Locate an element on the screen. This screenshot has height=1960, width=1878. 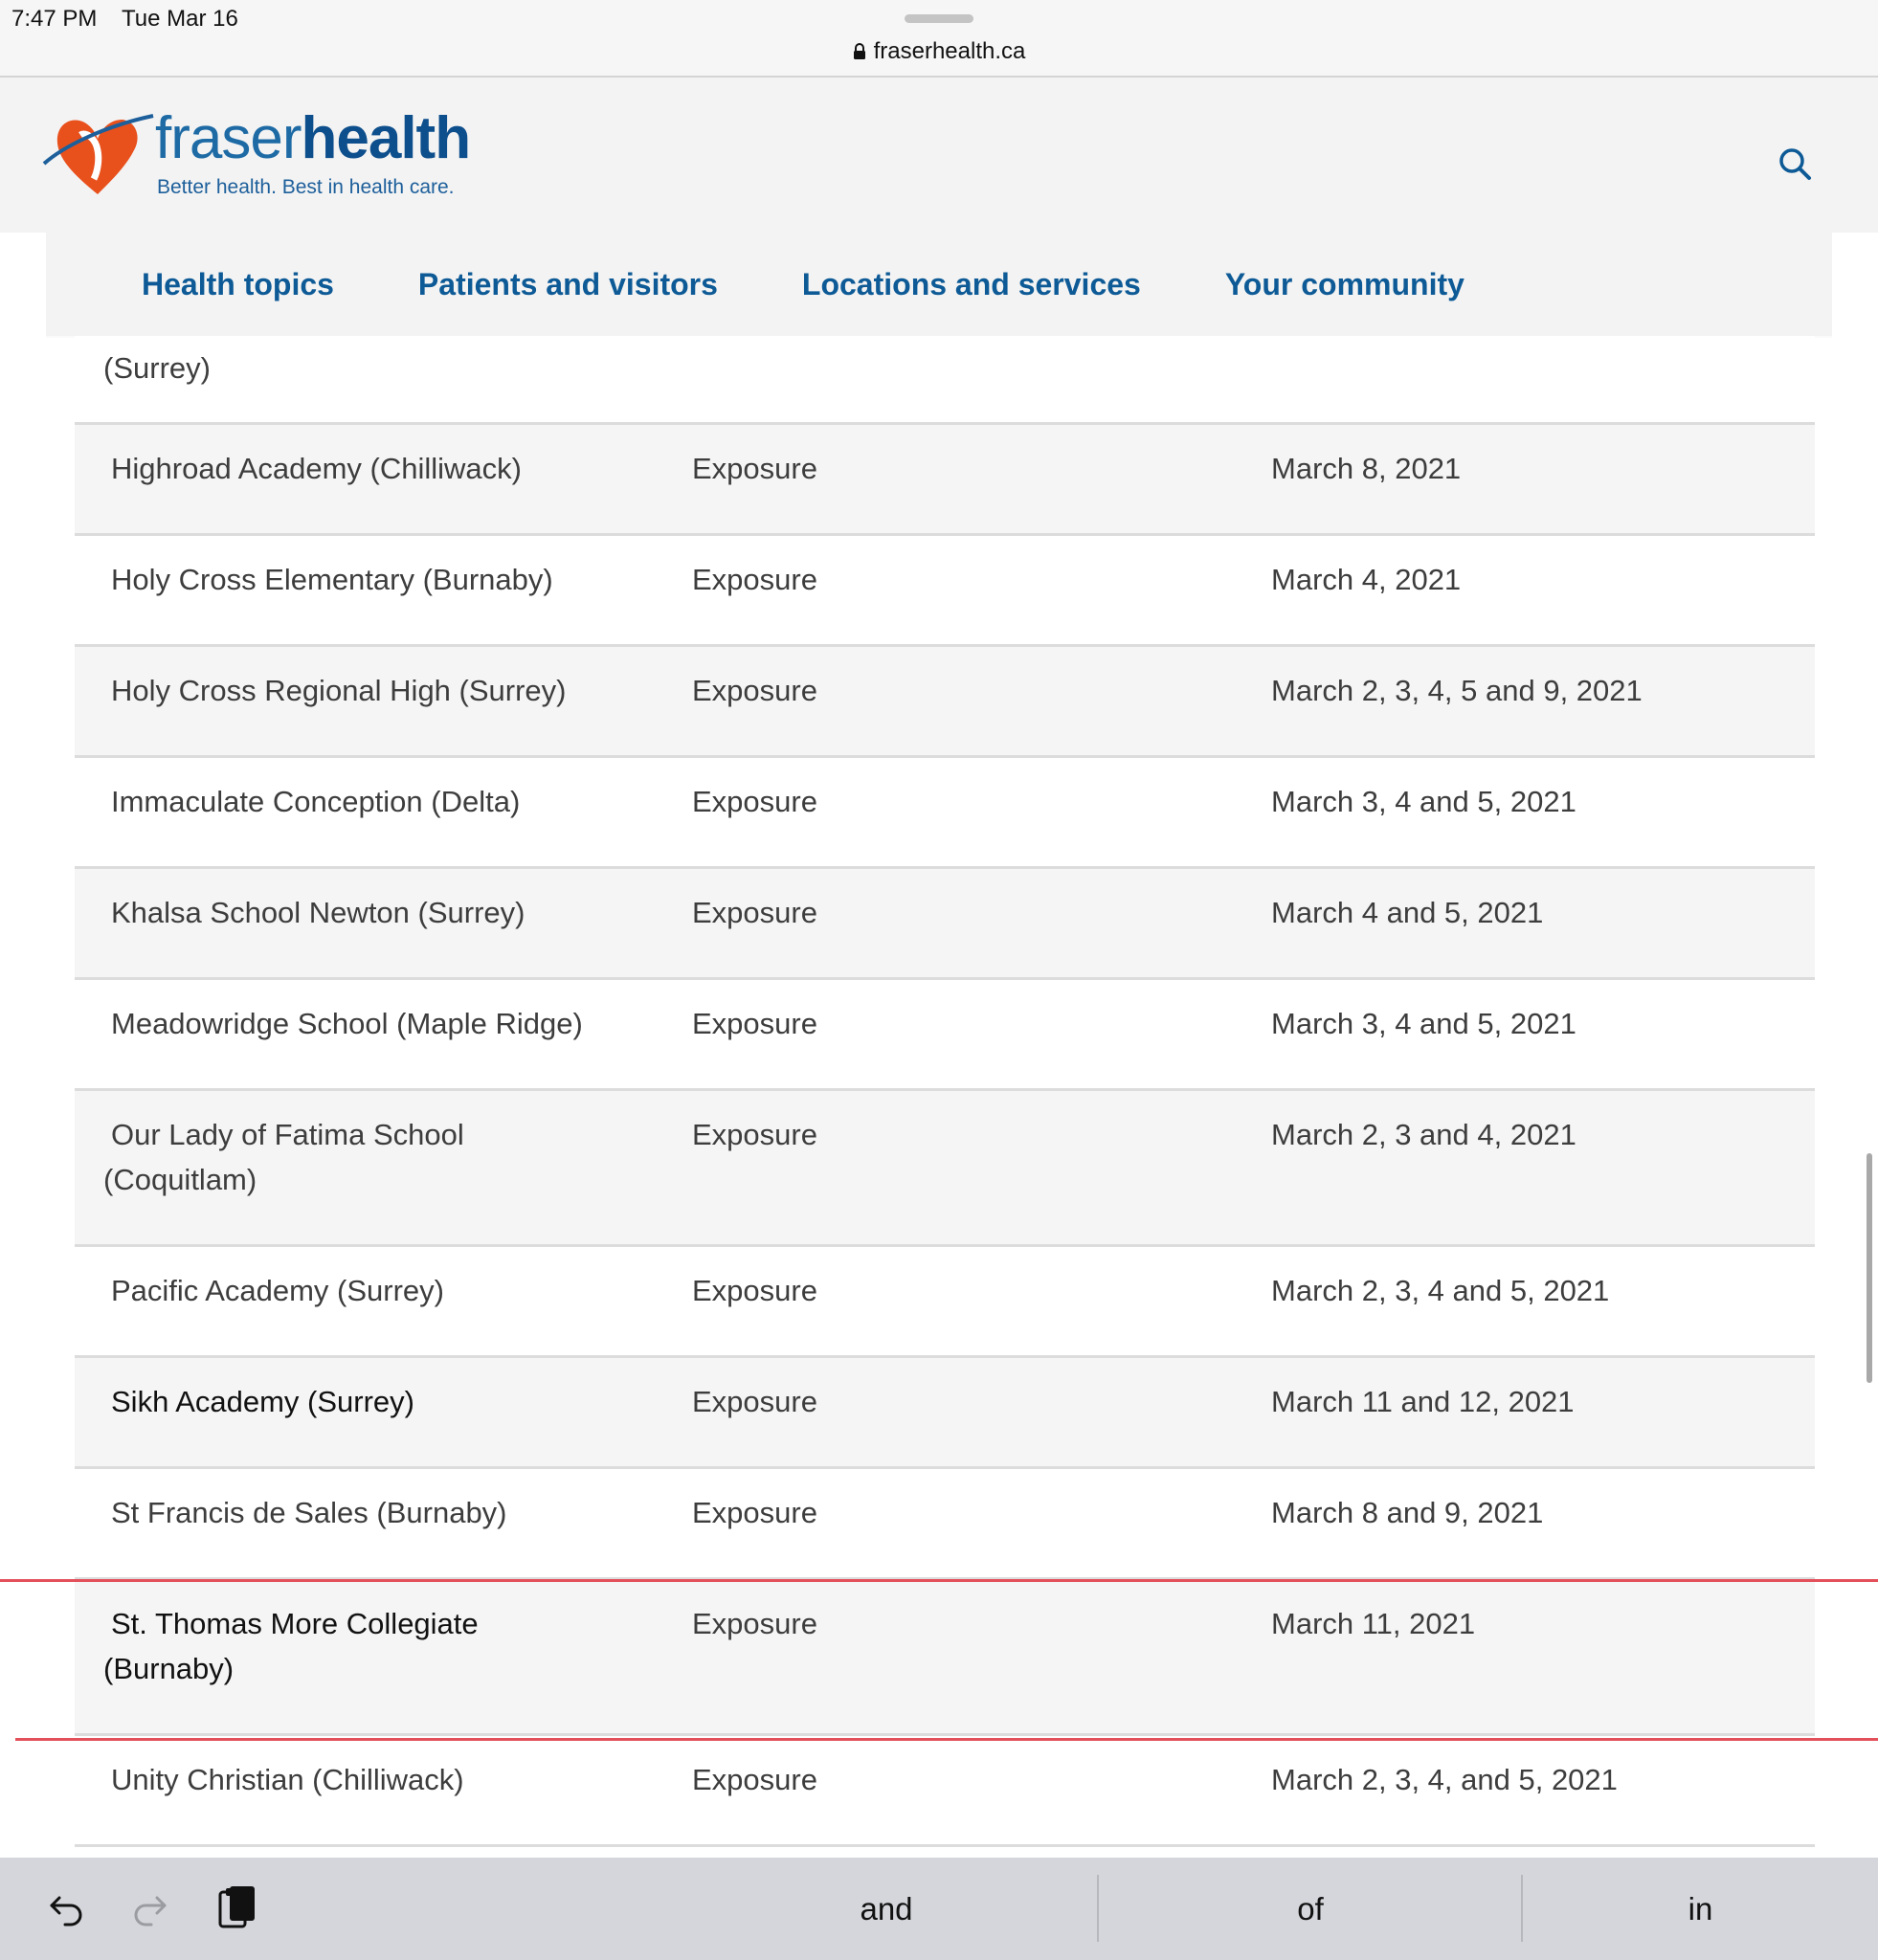
highlight-line-top is located at coordinates (939, 1580).